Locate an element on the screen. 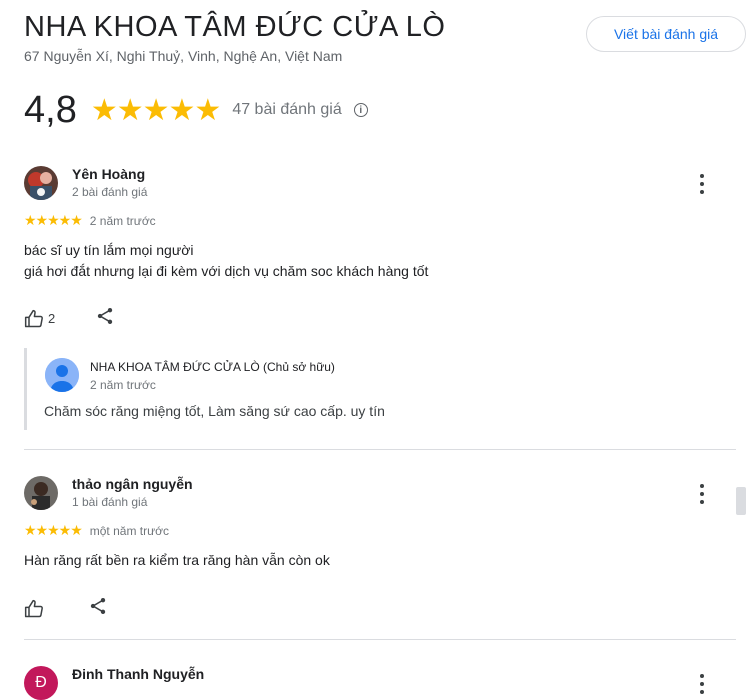 The image size is (750, 700). owner-reply-name: NHA KHOA TÂM ĐỨC CỬA LÒ (Chủ sở hữu) is located at coordinates (212, 367).